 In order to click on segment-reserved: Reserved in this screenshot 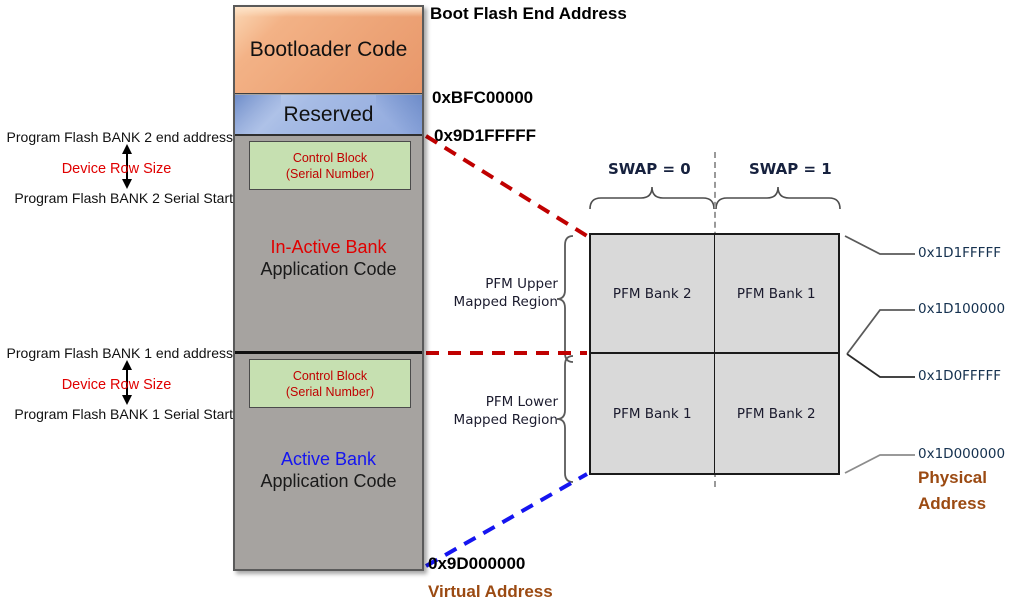, I will do `click(328, 115)`.